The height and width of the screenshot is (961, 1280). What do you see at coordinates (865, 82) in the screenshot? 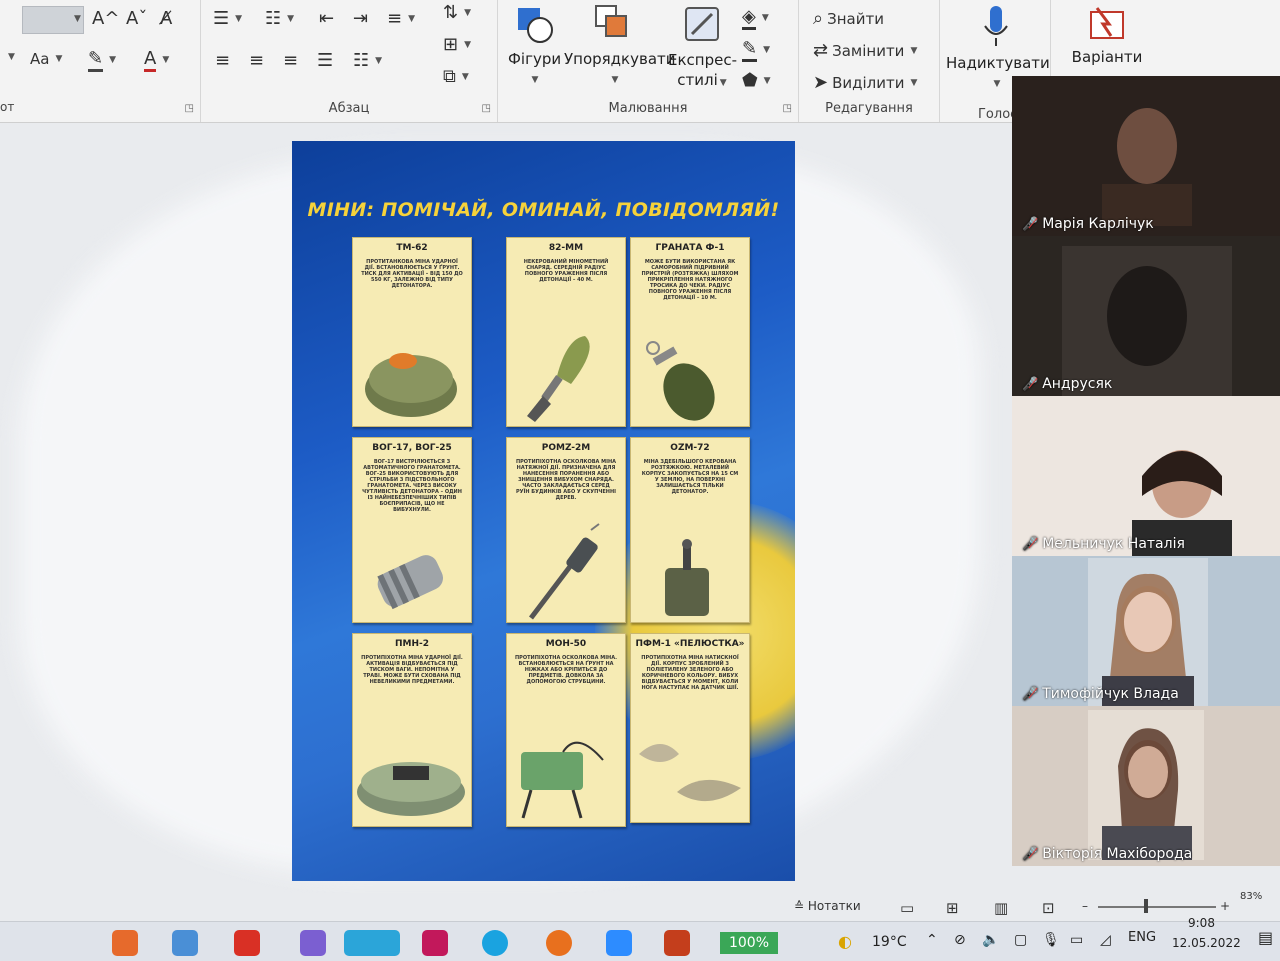
I see `select-button: ➤ Виділити ▼` at bounding box center [865, 82].